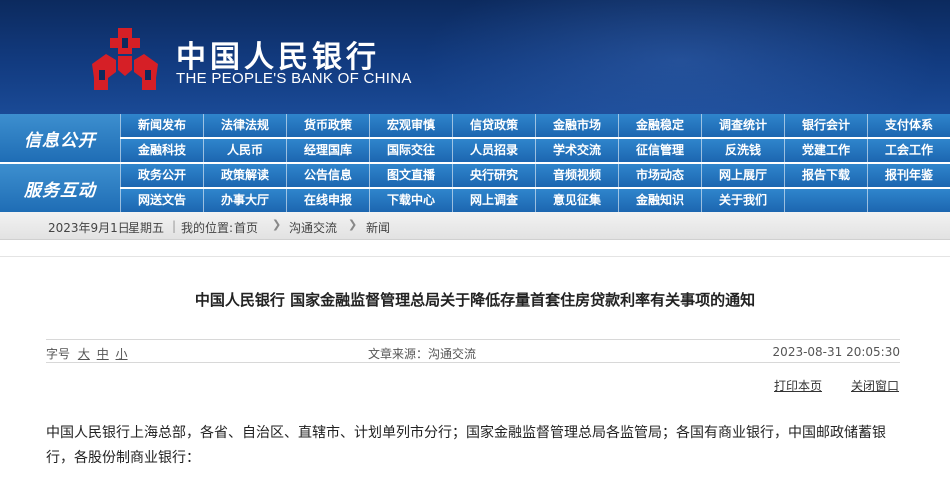 This screenshot has width=950, height=482. I want to click on nav-item: 报刊年鉴, so click(908, 175).